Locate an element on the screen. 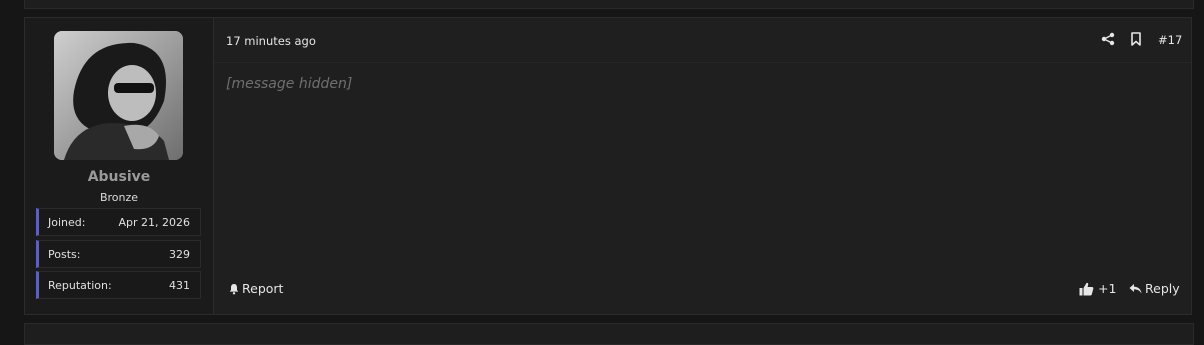 The image size is (1204, 345). like-button: +1 is located at coordinates (1097, 288).